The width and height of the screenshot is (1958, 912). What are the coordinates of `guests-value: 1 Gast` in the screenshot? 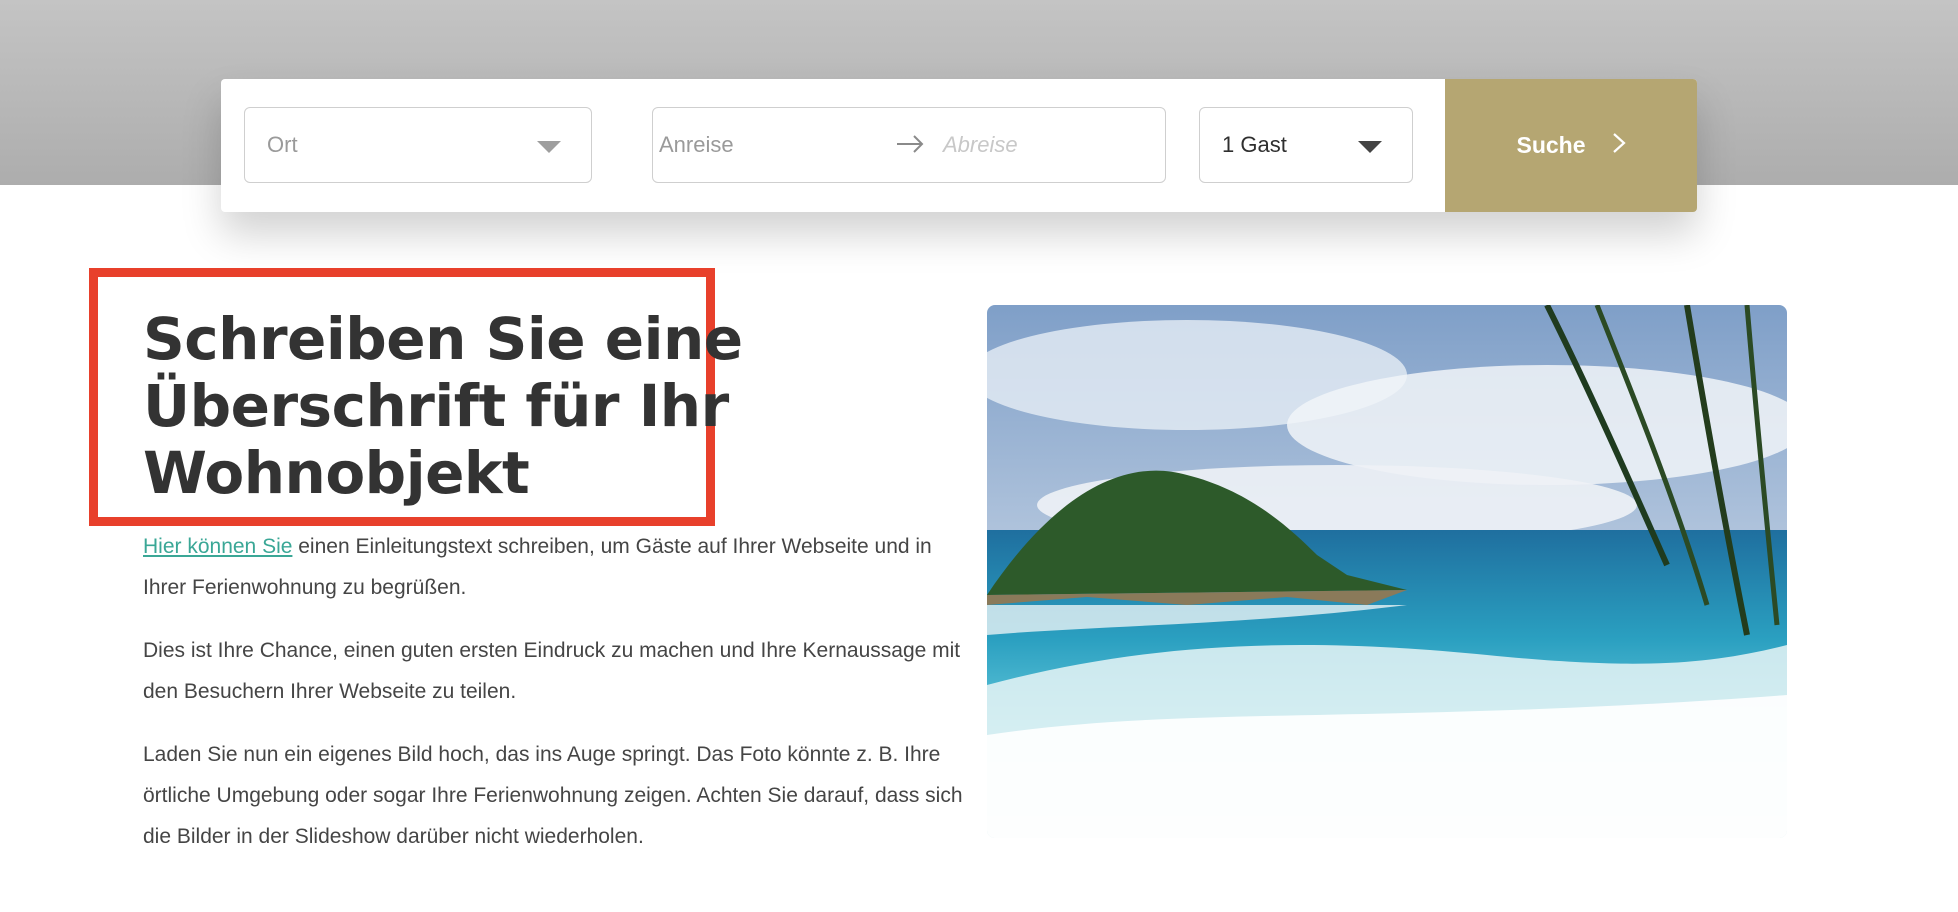 It's located at (1254, 144).